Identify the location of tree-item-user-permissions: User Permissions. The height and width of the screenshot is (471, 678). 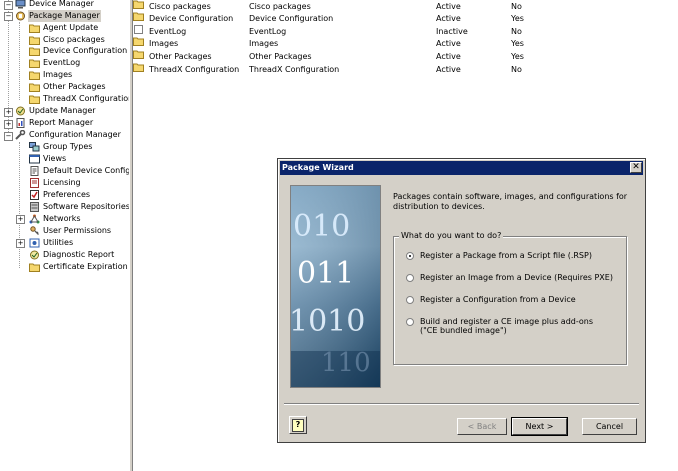
(70, 231).